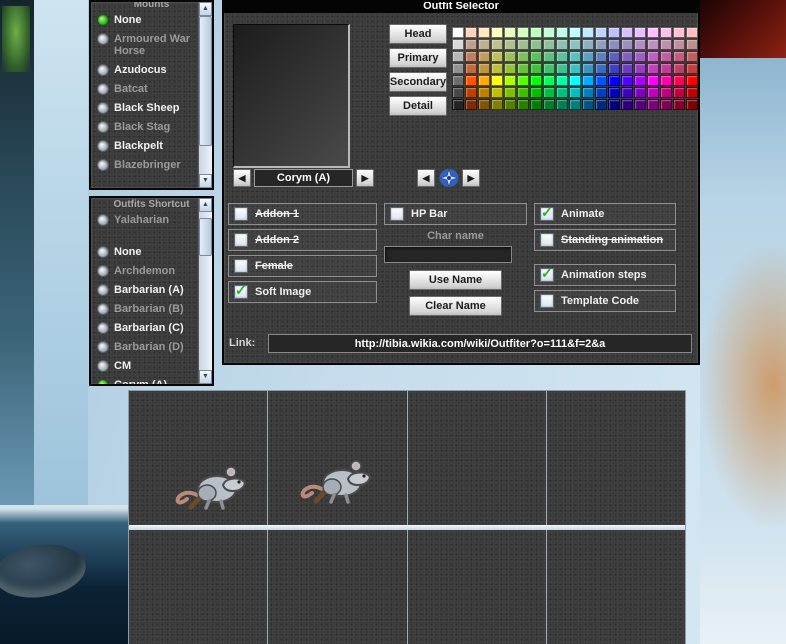  What do you see at coordinates (418, 34) in the screenshot?
I see `head-color-button: Head` at bounding box center [418, 34].